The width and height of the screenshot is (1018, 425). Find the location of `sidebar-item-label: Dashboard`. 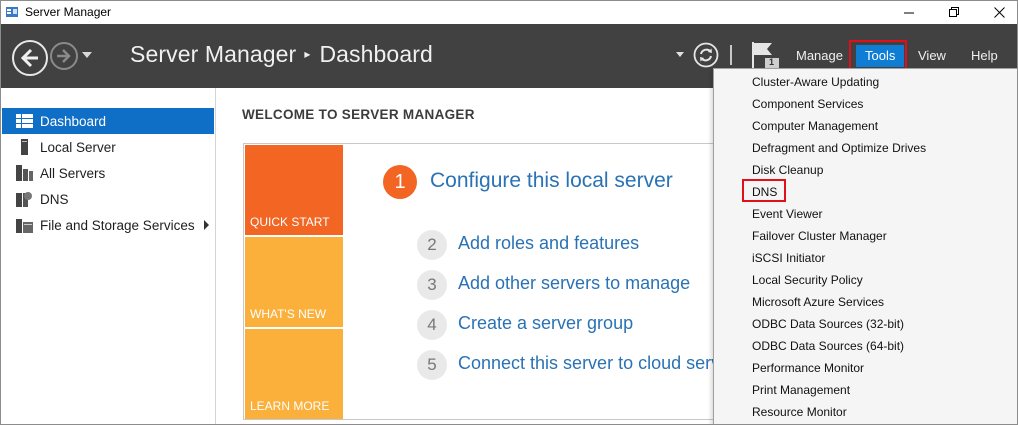

sidebar-item-label: Dashboard is located at coordinates (73, 121).